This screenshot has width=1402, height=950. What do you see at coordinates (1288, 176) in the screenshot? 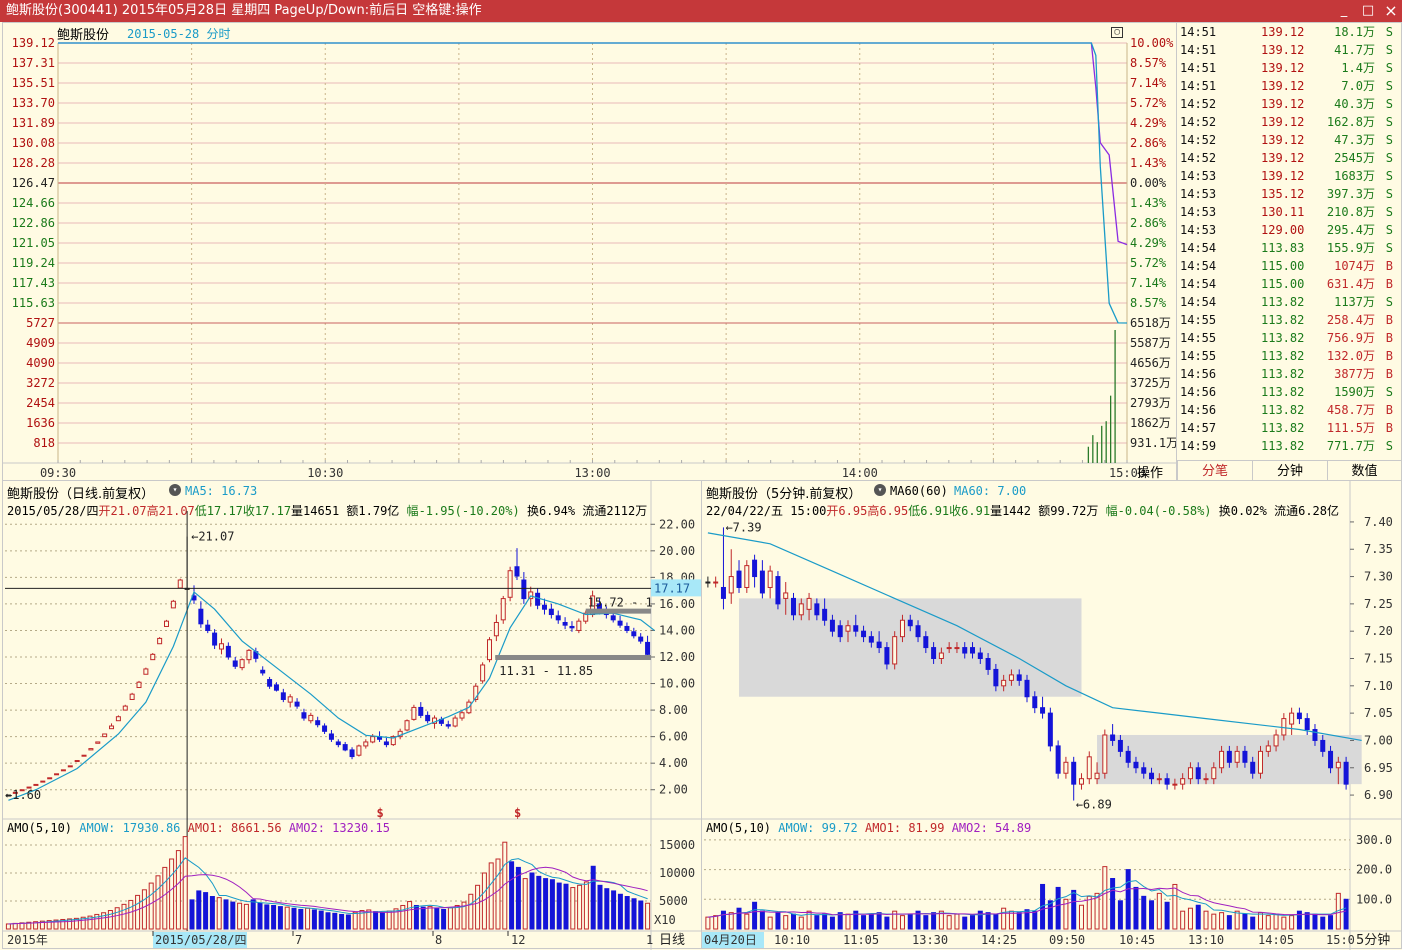
I see `tick-row: 14:53 139.12 1683万 S` at bounding box center [1288, 176].